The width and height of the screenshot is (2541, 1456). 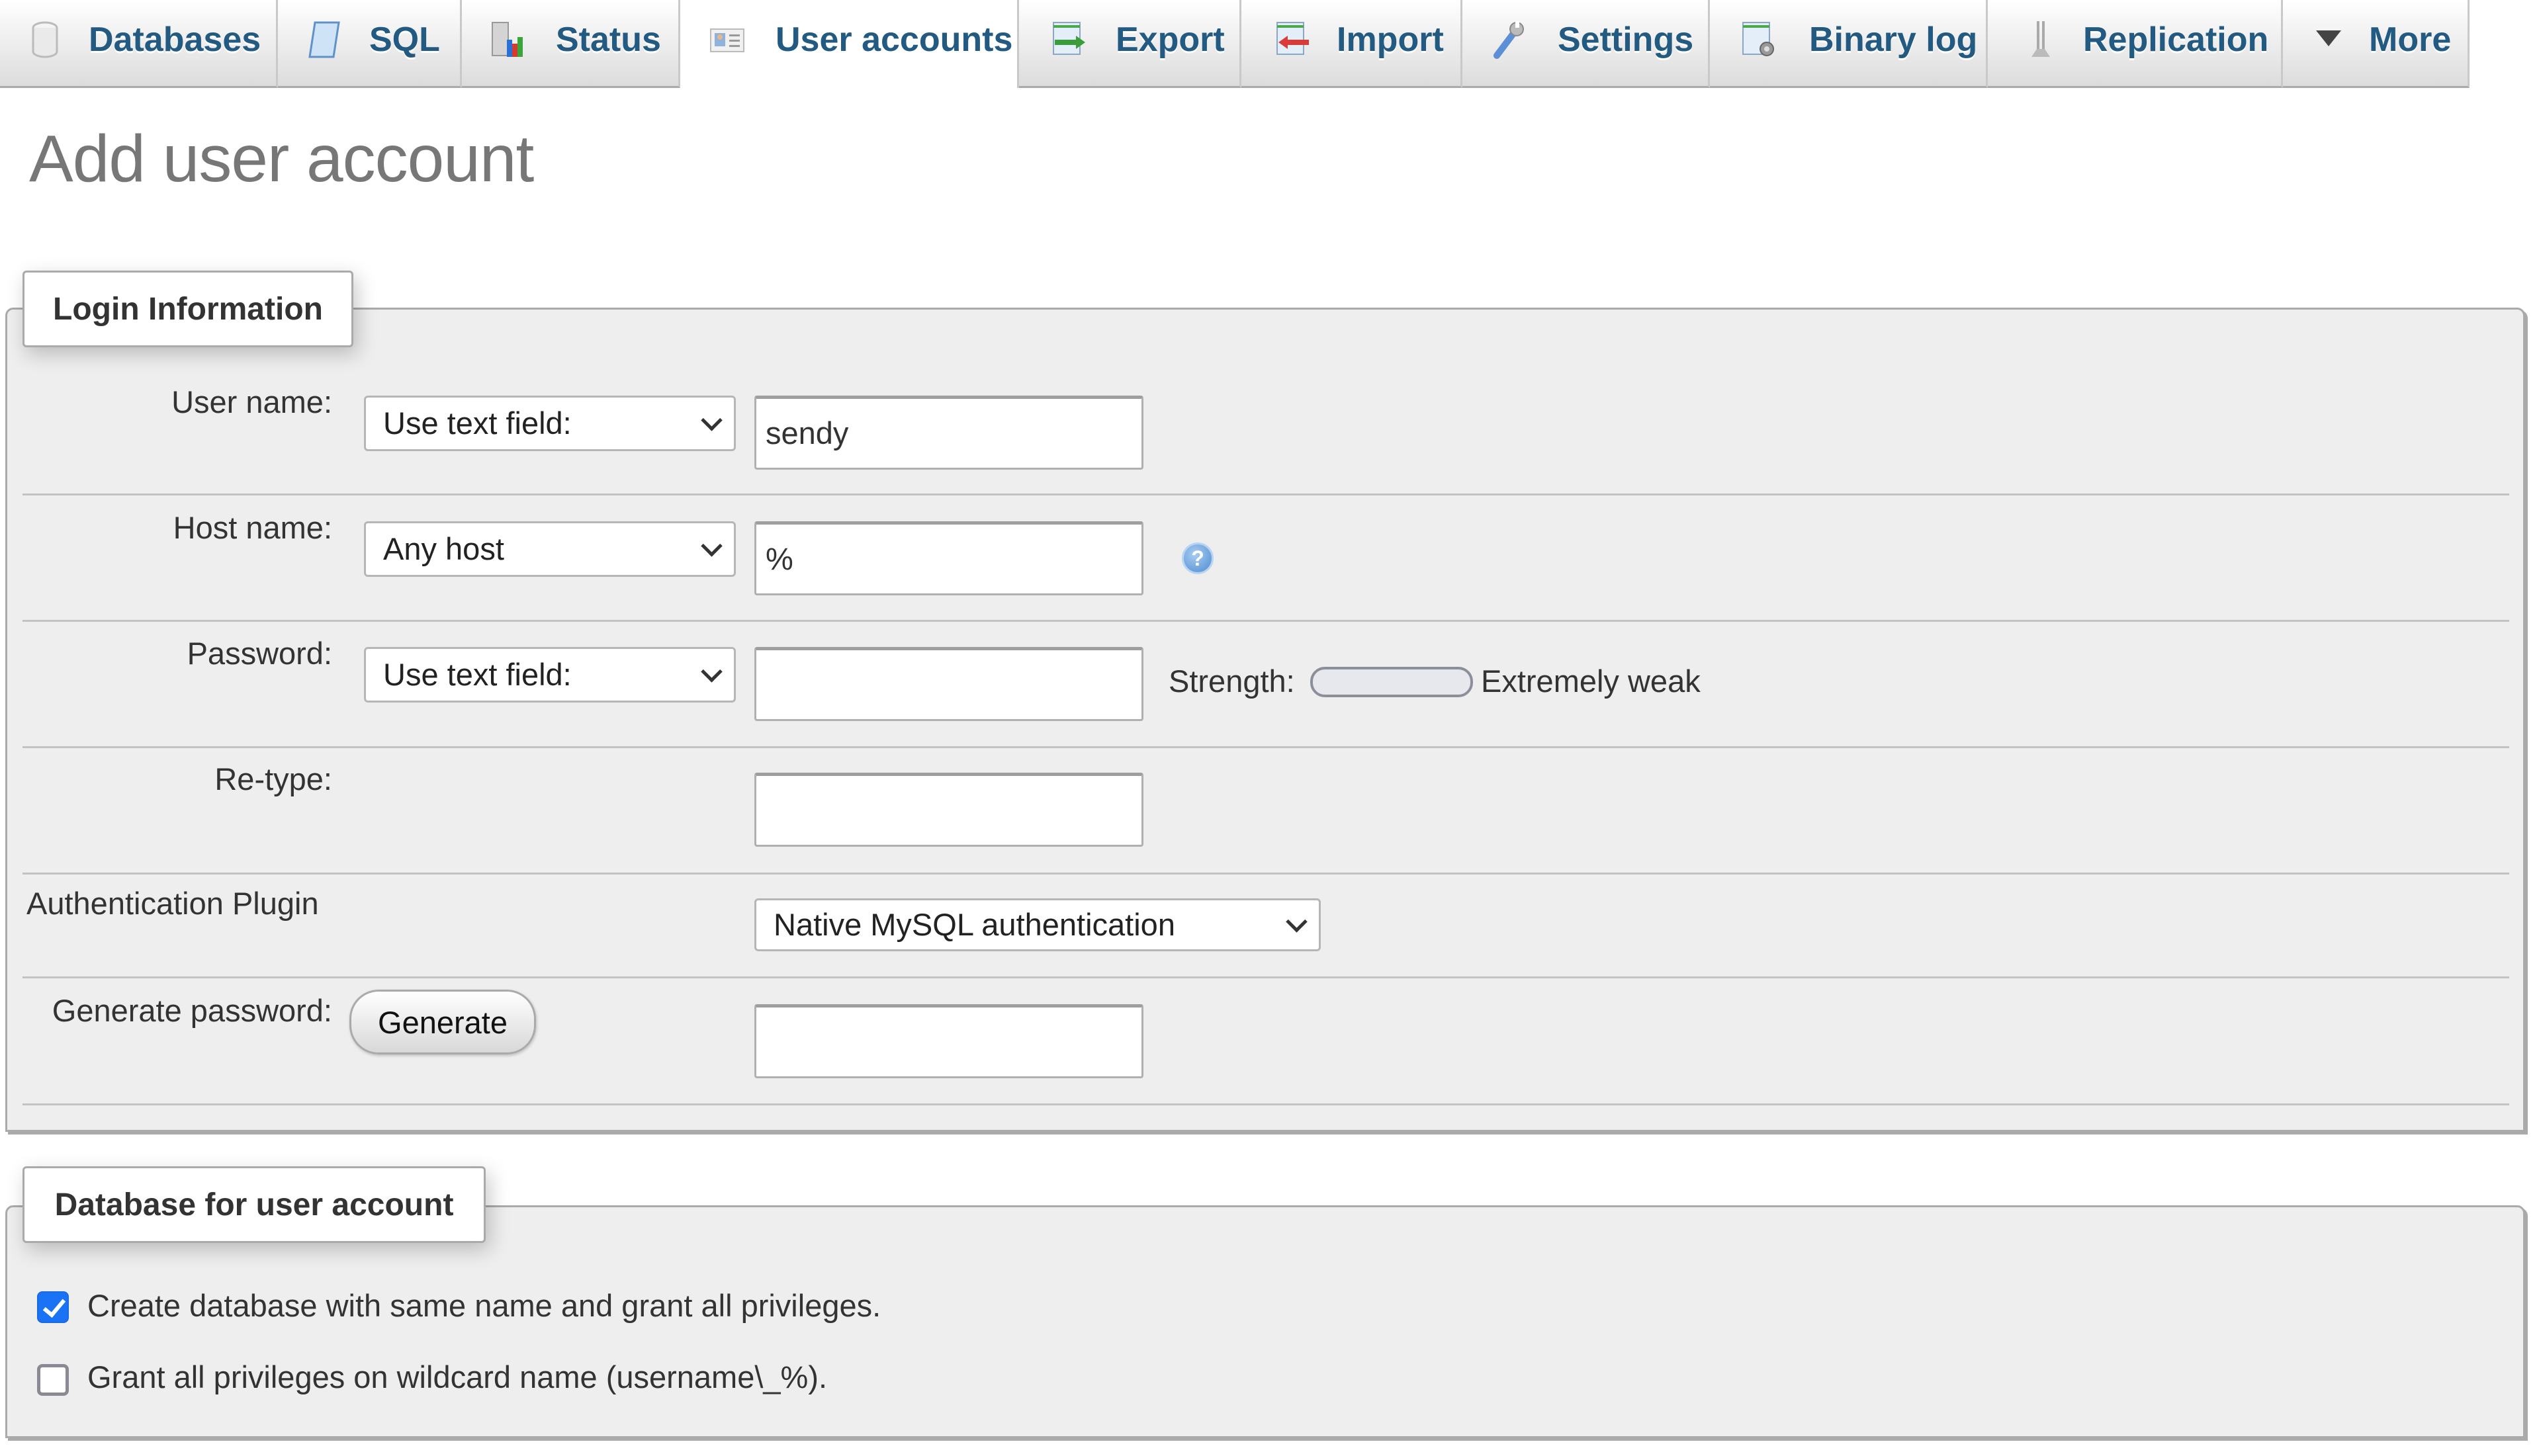 I want to click on page-title: Add user account, so click(x=281, y=159).